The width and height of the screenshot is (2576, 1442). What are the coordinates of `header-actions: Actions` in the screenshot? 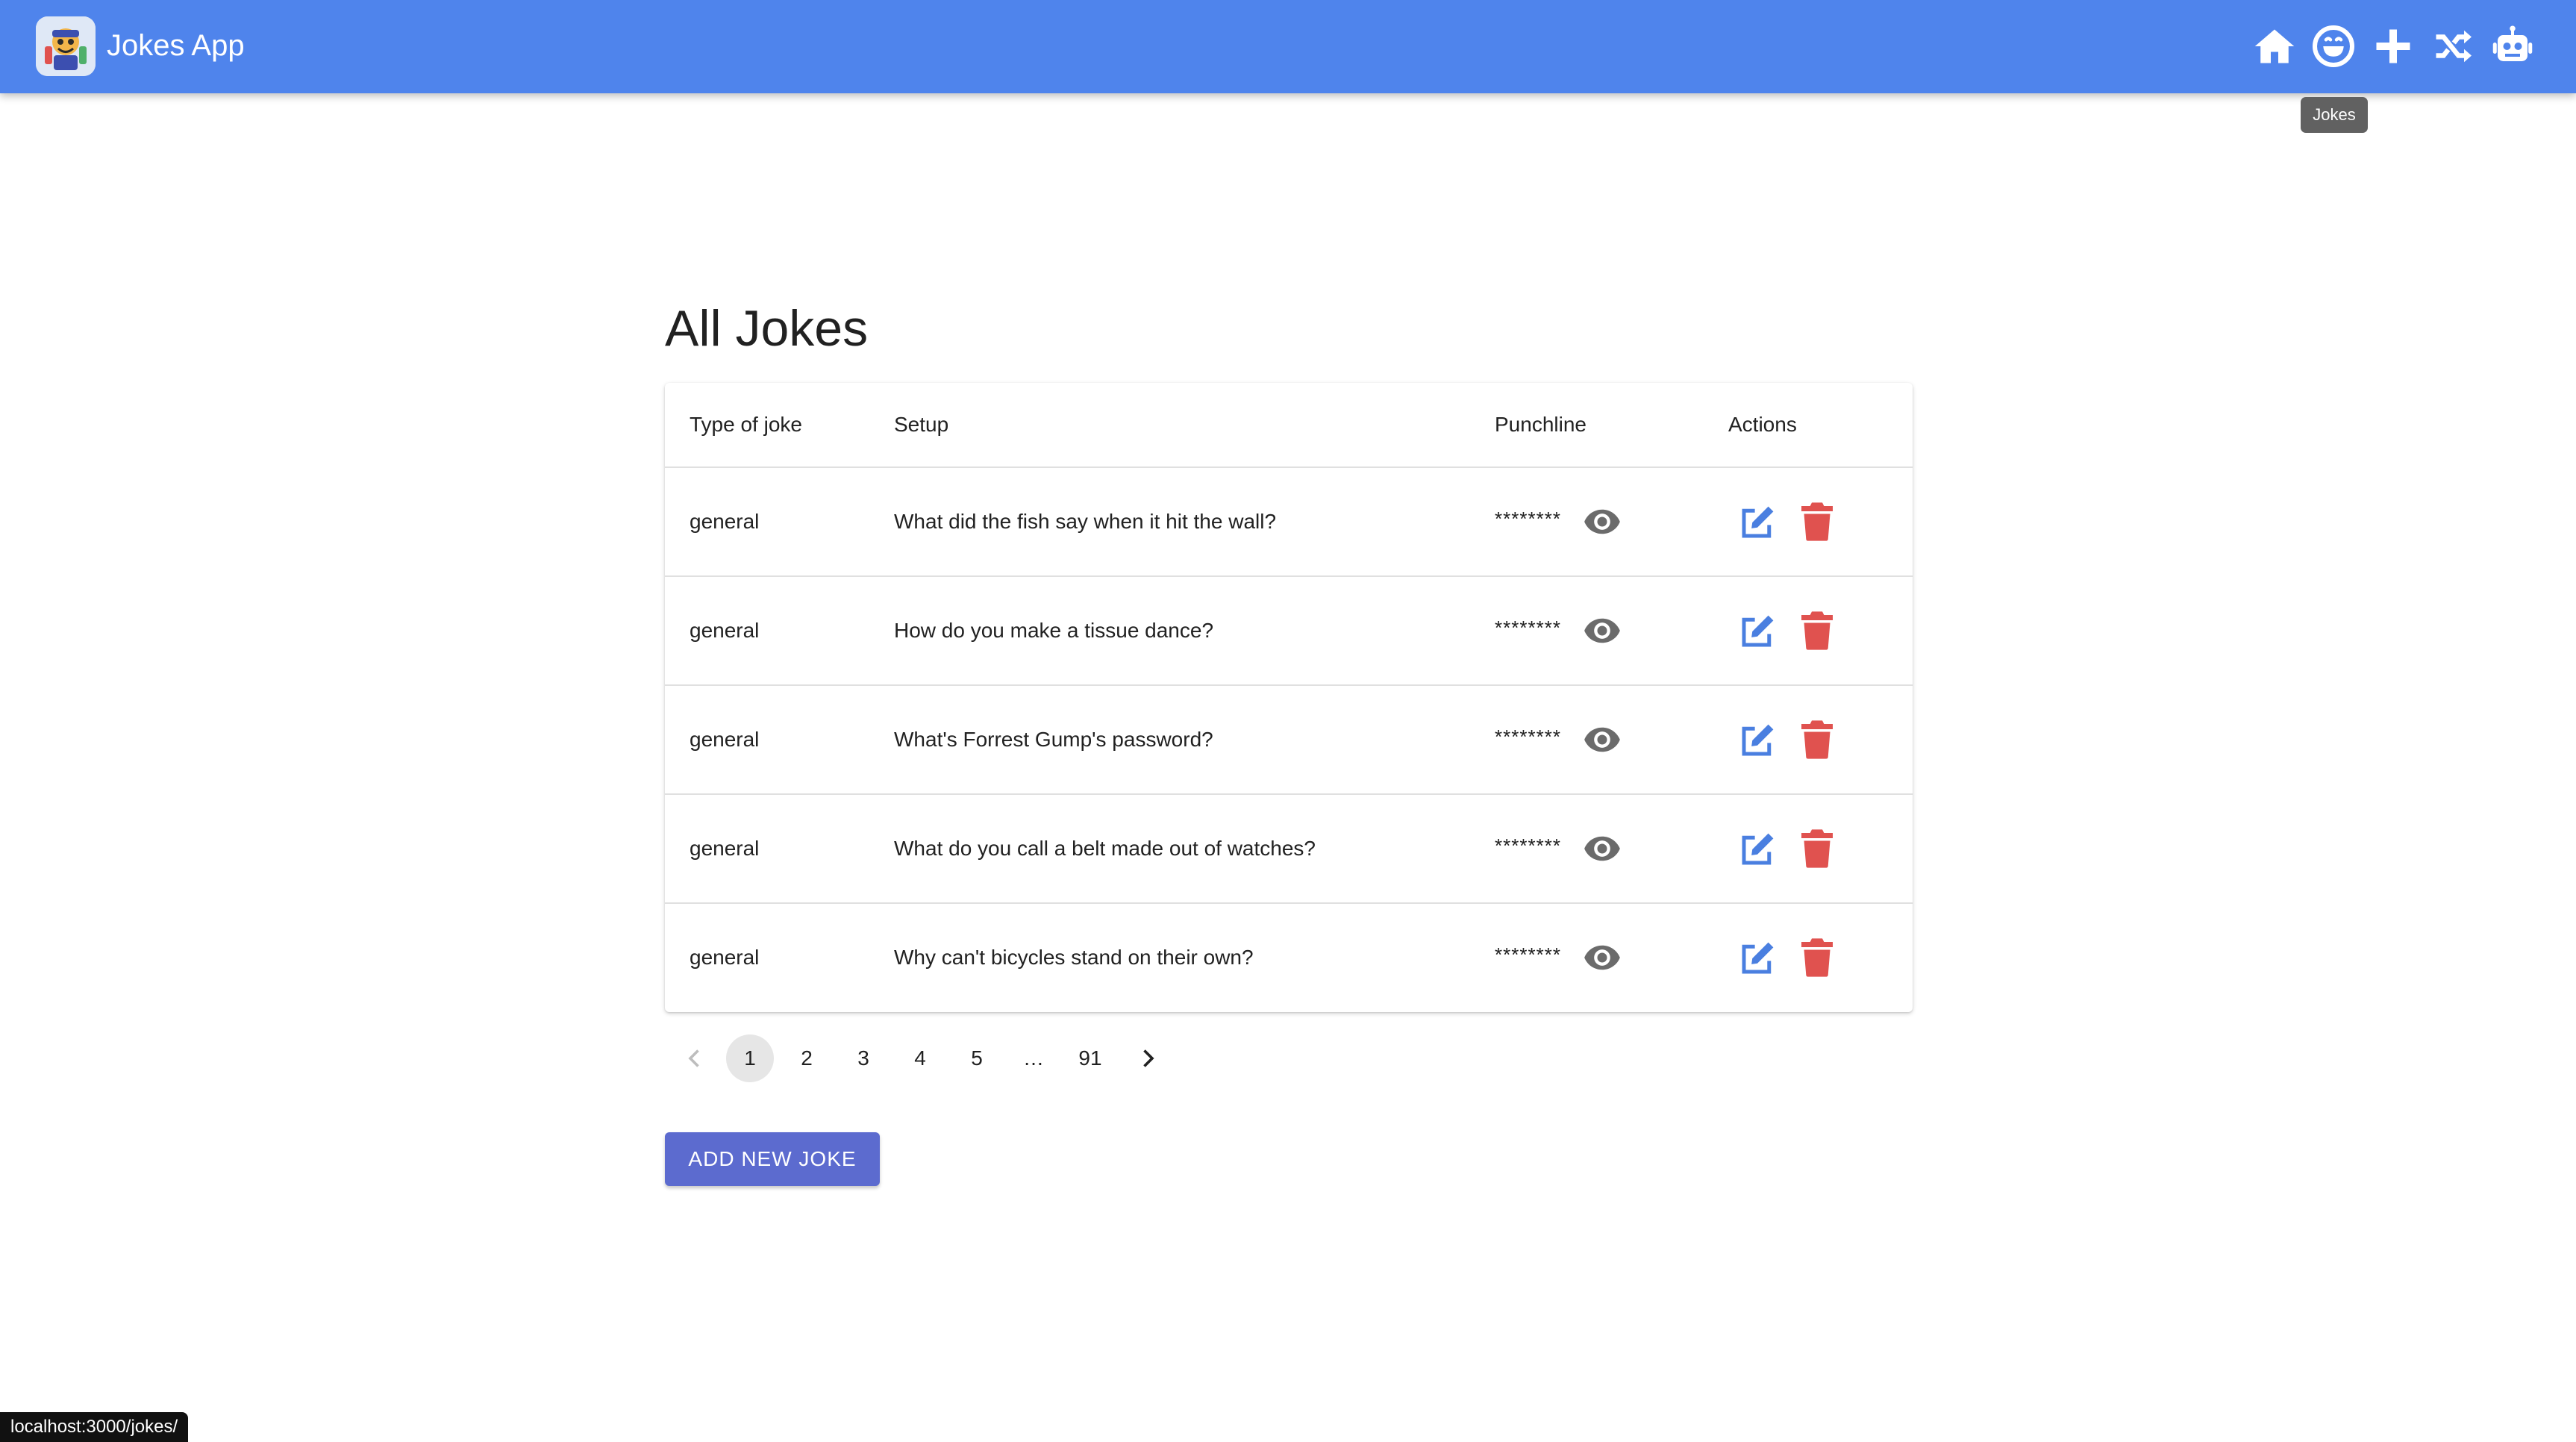 It's located at (1762, 424).